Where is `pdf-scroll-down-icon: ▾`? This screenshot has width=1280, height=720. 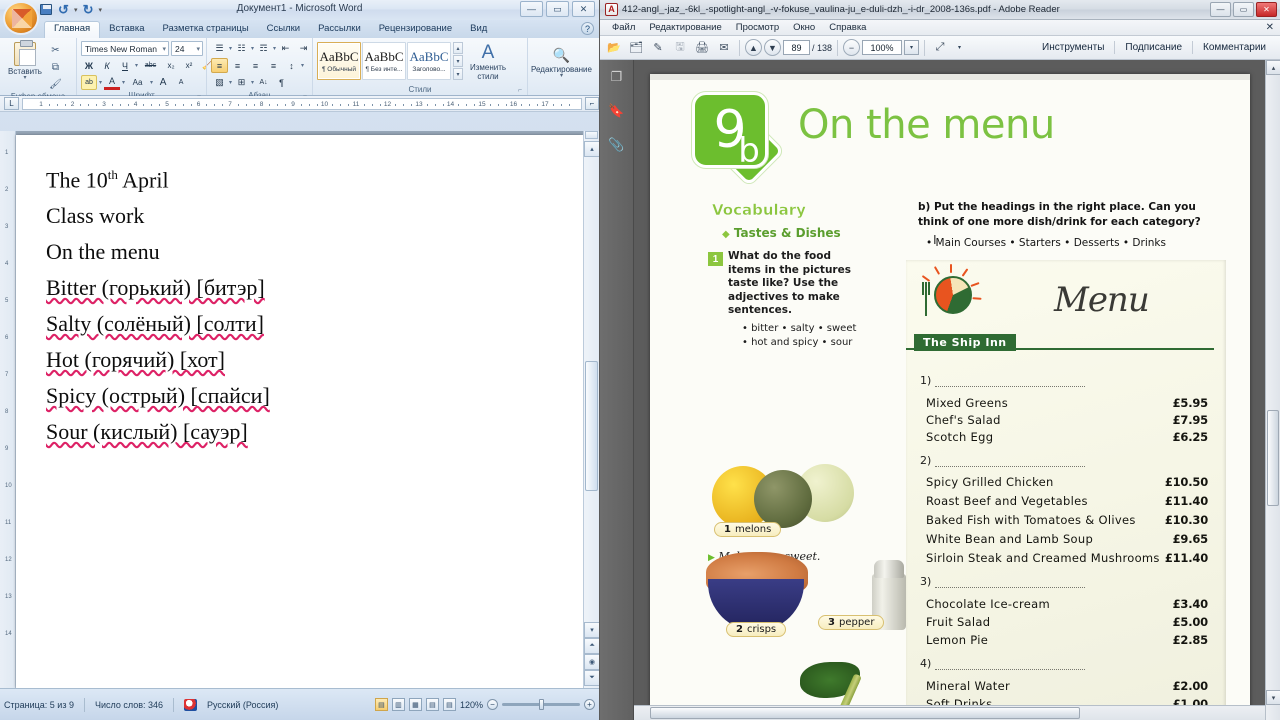 pdf-scroll-down-icon: ▾ is located at coordinates (1273, 697).